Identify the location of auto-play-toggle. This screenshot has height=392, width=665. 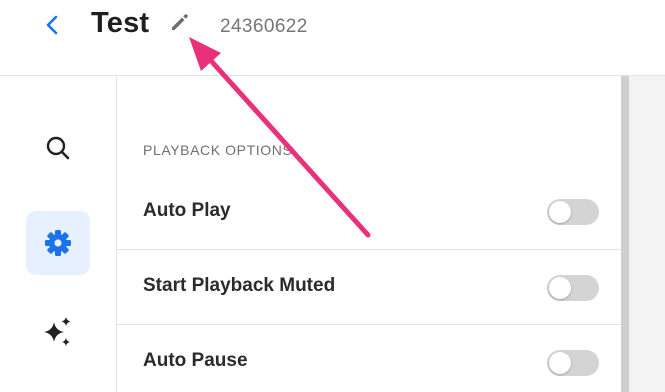
(573, 212).